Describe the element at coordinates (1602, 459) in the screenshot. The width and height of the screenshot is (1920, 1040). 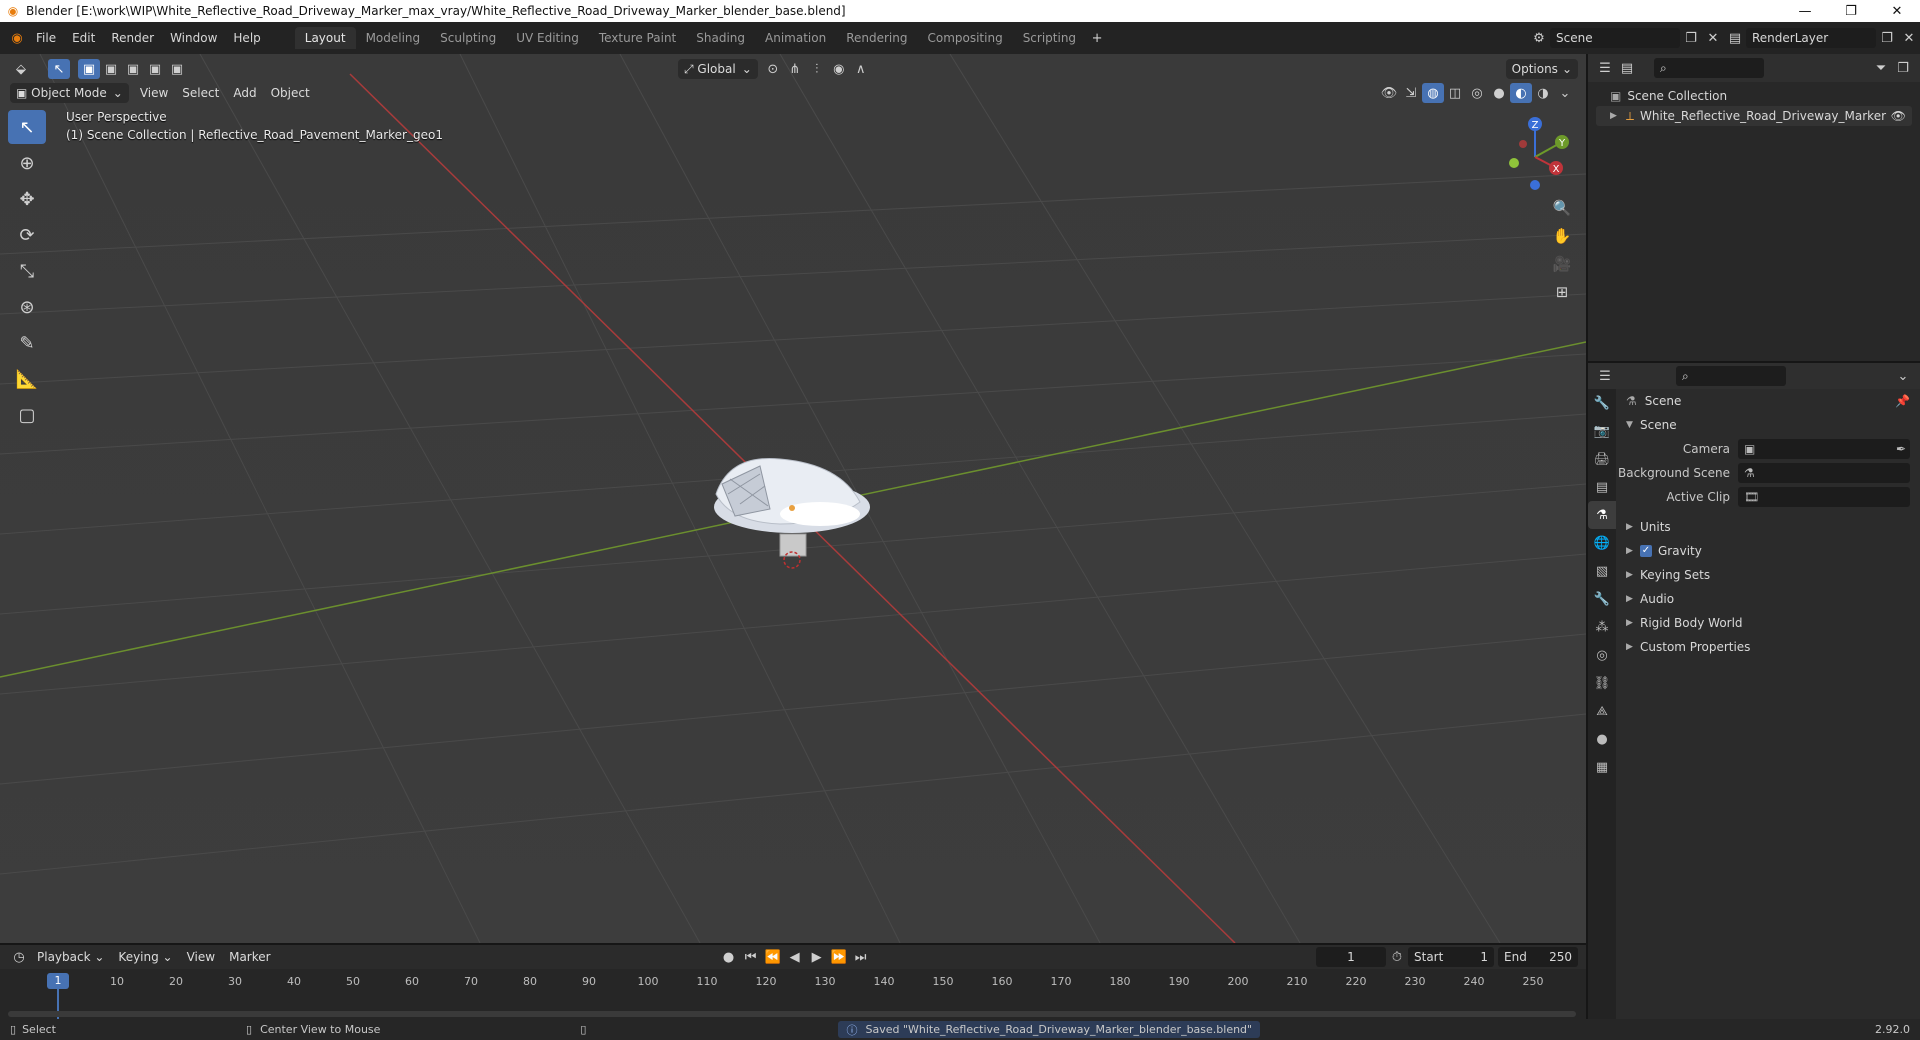
I see `output-tab-icon: 🖨` at that location.